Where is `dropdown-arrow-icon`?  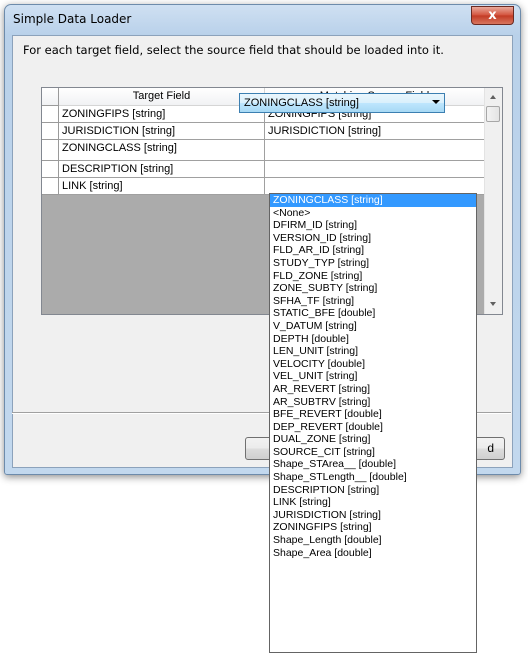 dropdown-arrow-icon is located at coordinates (436, 102).